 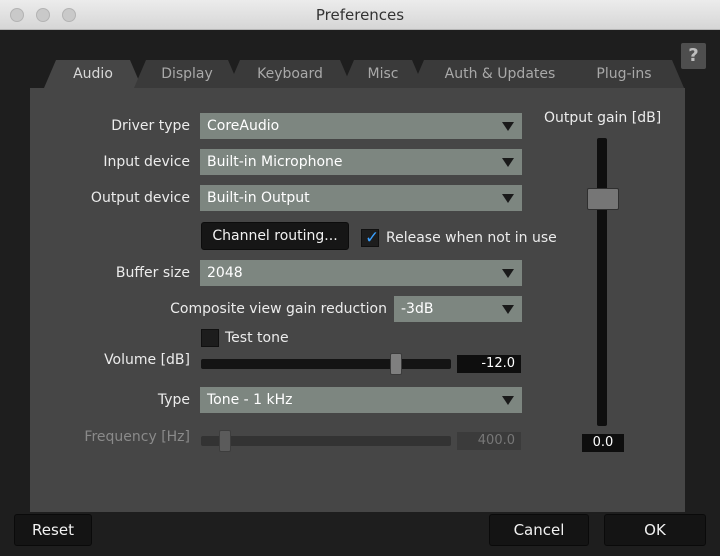 What do you see at coordinates (655, 530) in the screenshot?
I see `ok-button: OK` at bounding box center [655, 530].